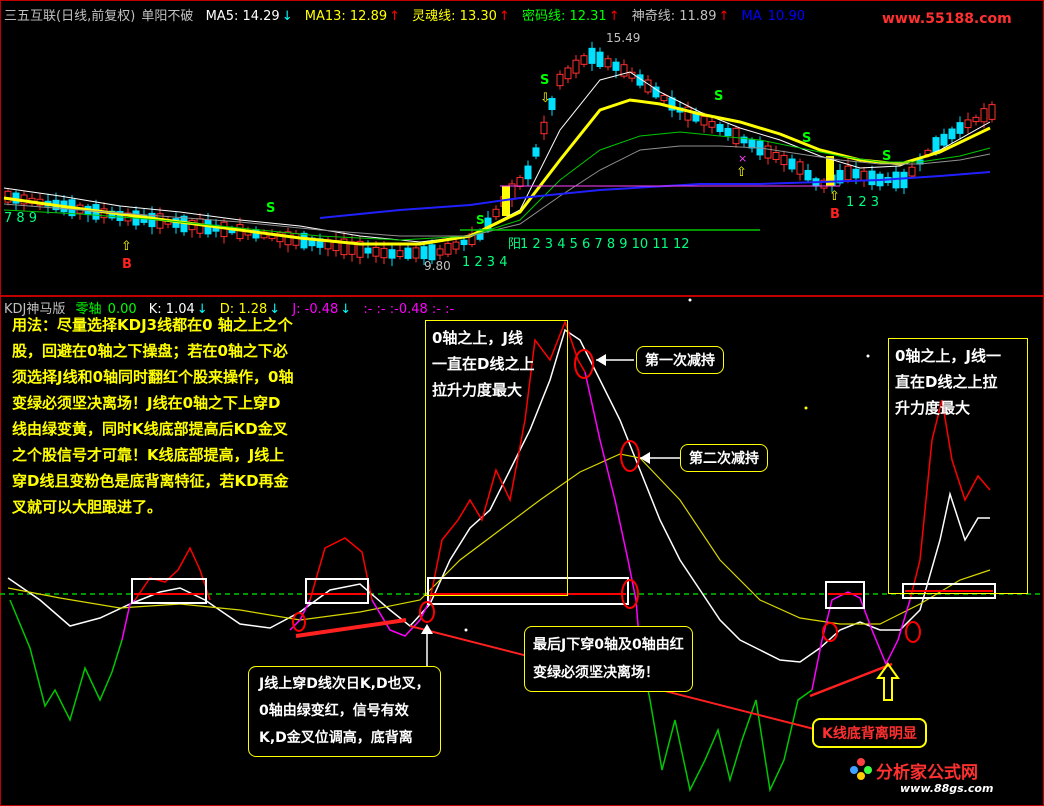 Image resolution: width=1044 pixels, height=806 pixels. Describe the element at coordinates (152, 325) in the screenshot. I see `usage-line: 用法：尽量选择KDJ3线都在0 轴之上之个` at that location.